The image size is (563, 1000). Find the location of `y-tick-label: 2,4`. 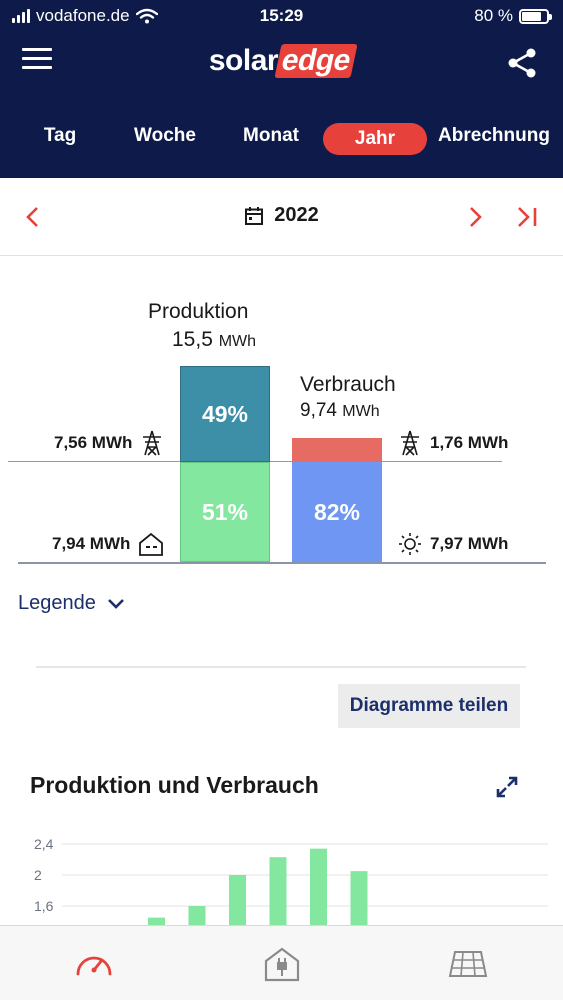

y-tick-label: 2,4 is located at coordinates (44, 844).